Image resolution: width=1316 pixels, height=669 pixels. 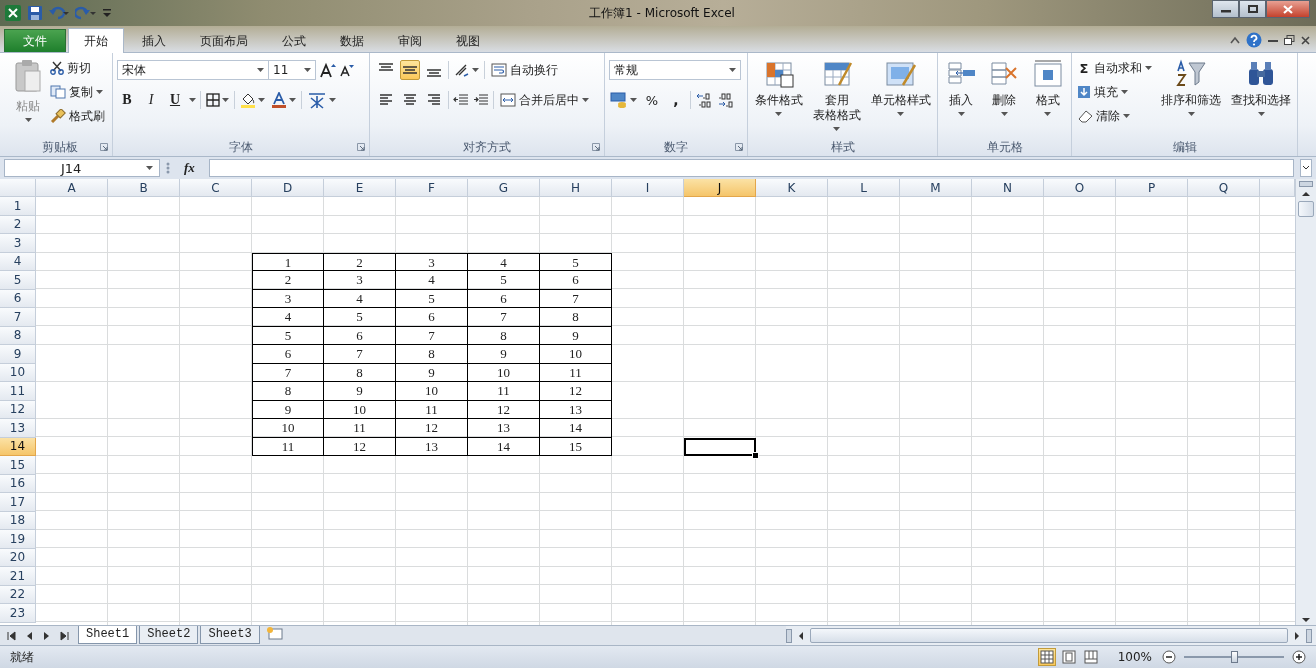 I want to click on increase-decimal-icon, so click(x=704, y=100).